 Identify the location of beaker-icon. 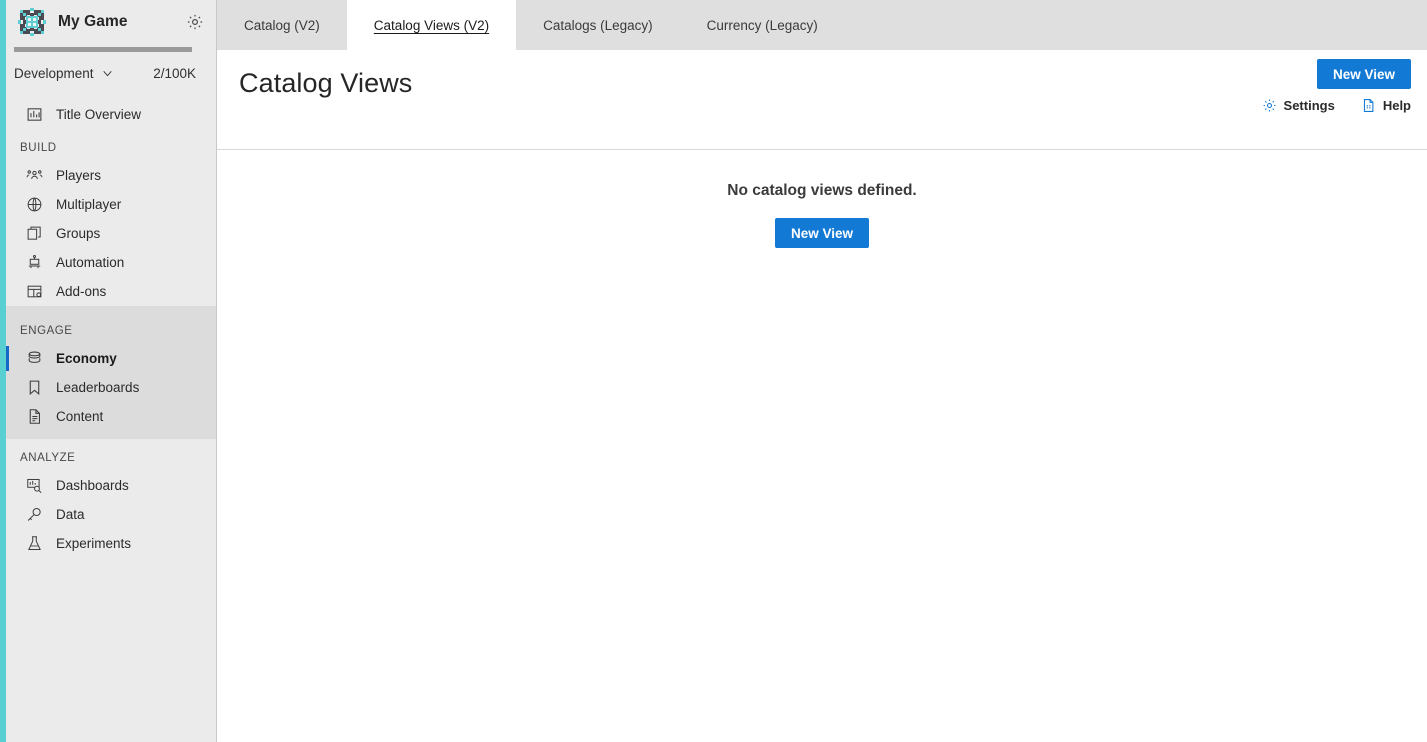
(34, 543).